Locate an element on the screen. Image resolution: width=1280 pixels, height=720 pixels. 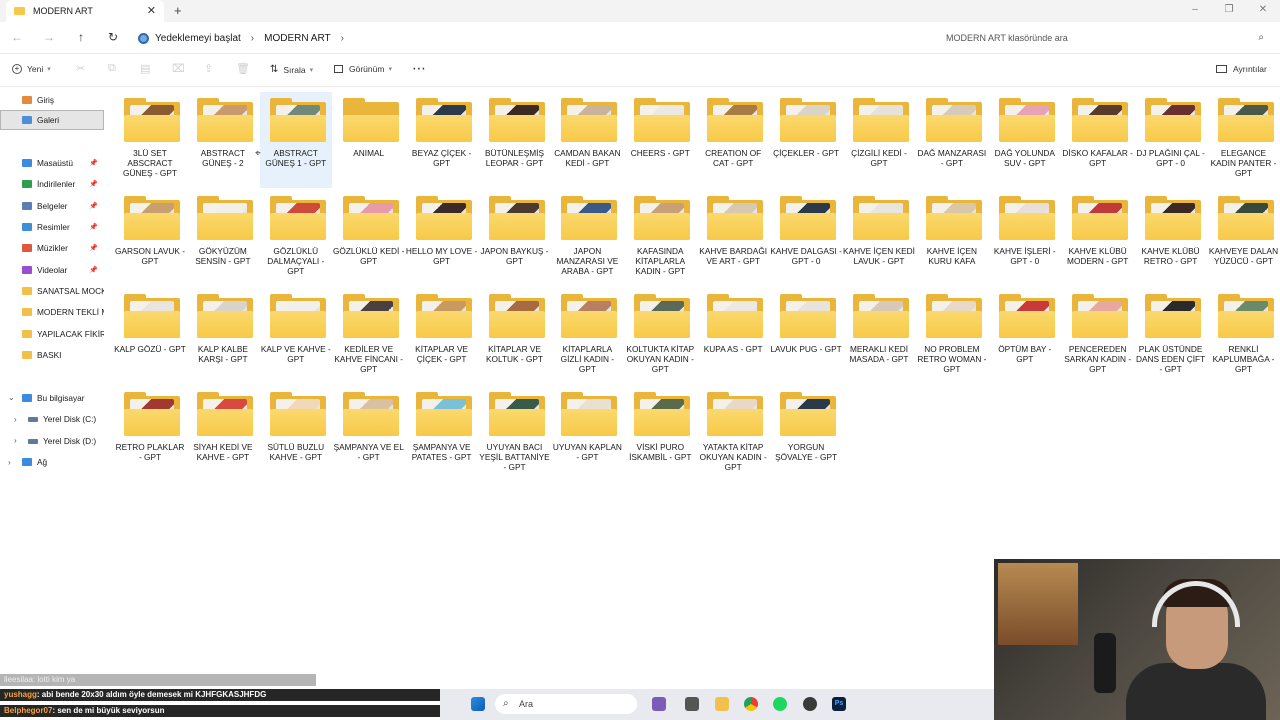
folder-item: DAĞ YOLUNDA SUV - GPT is located at coordinates (1025, 140).